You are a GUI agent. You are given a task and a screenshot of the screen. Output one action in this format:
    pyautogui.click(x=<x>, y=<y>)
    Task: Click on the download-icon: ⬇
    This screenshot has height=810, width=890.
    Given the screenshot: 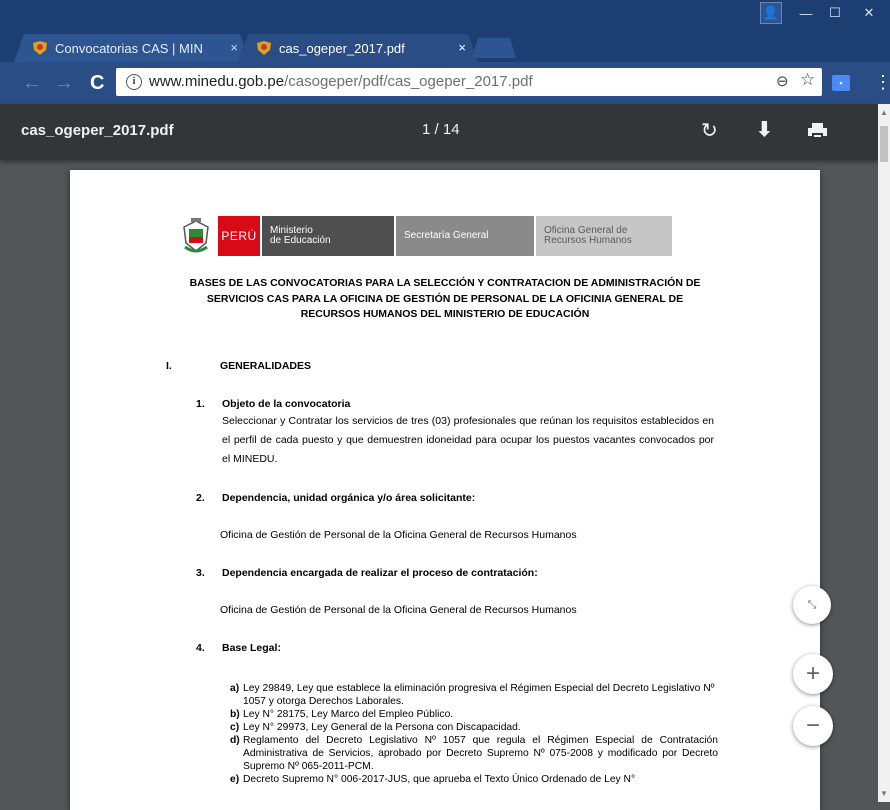 What is the action you would take?
    pyautogui.click(x=764, y=129)
    